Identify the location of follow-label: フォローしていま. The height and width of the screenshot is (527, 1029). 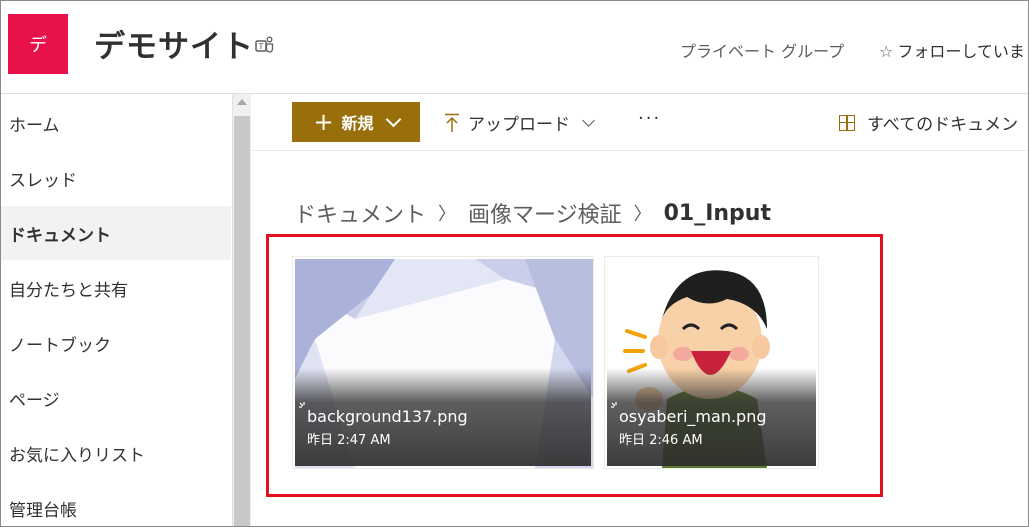
(961, 51).